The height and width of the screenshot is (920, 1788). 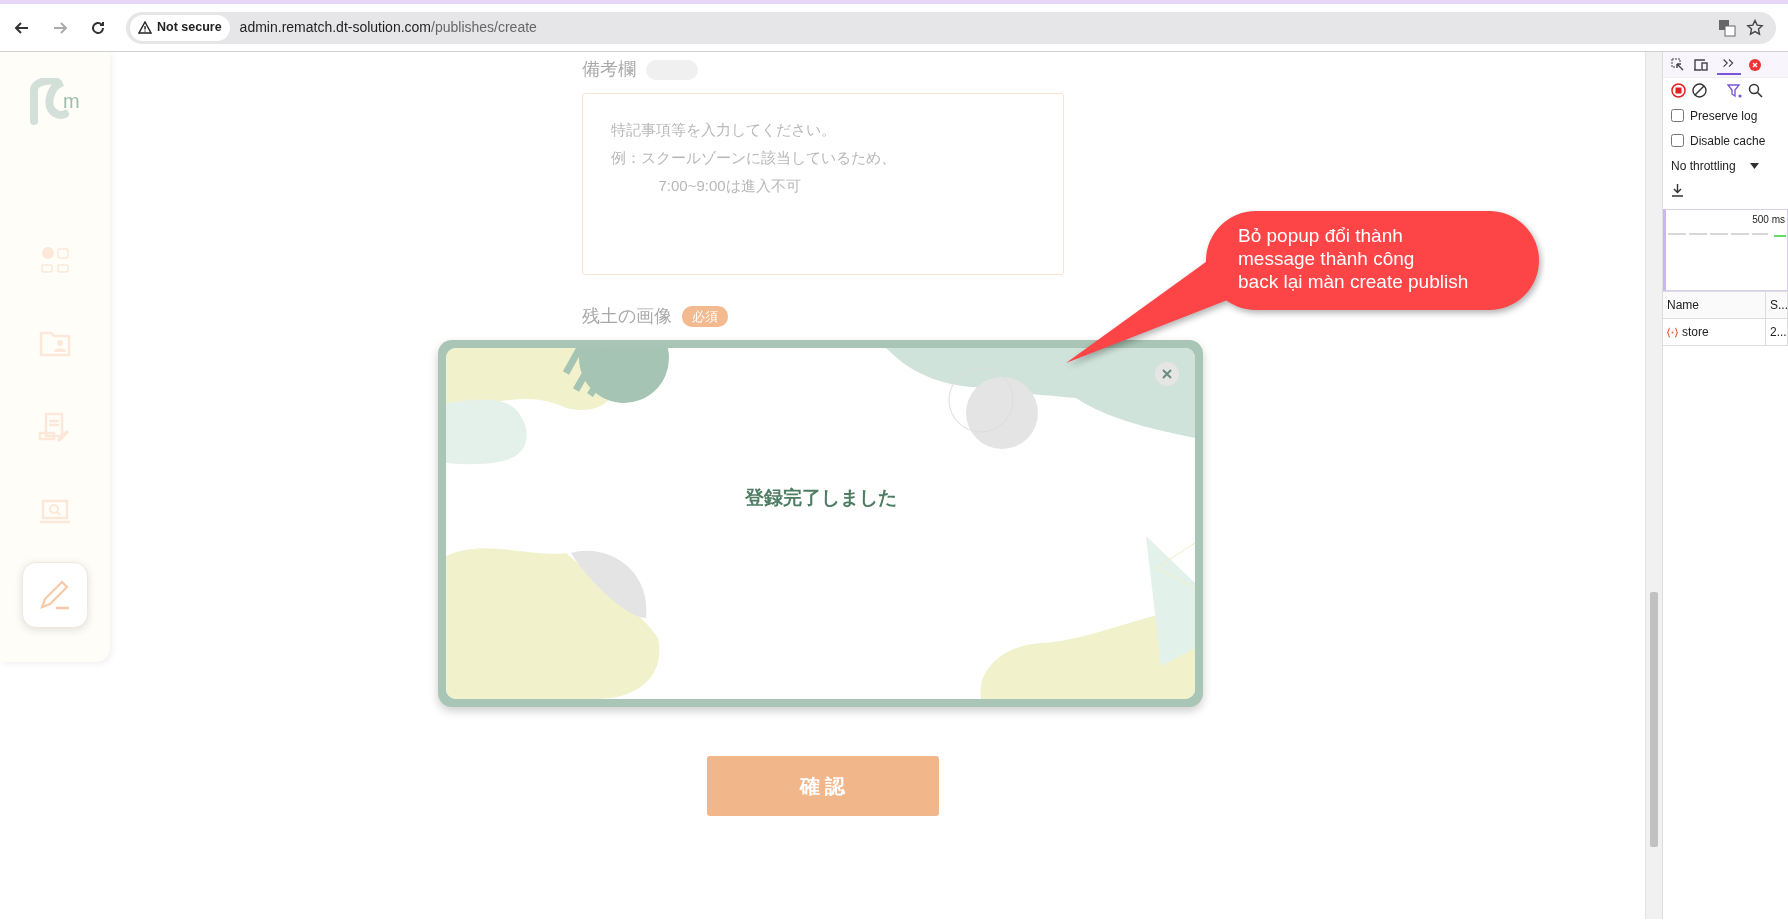 I want to click on download-icon, so click(x=1677, y=190).